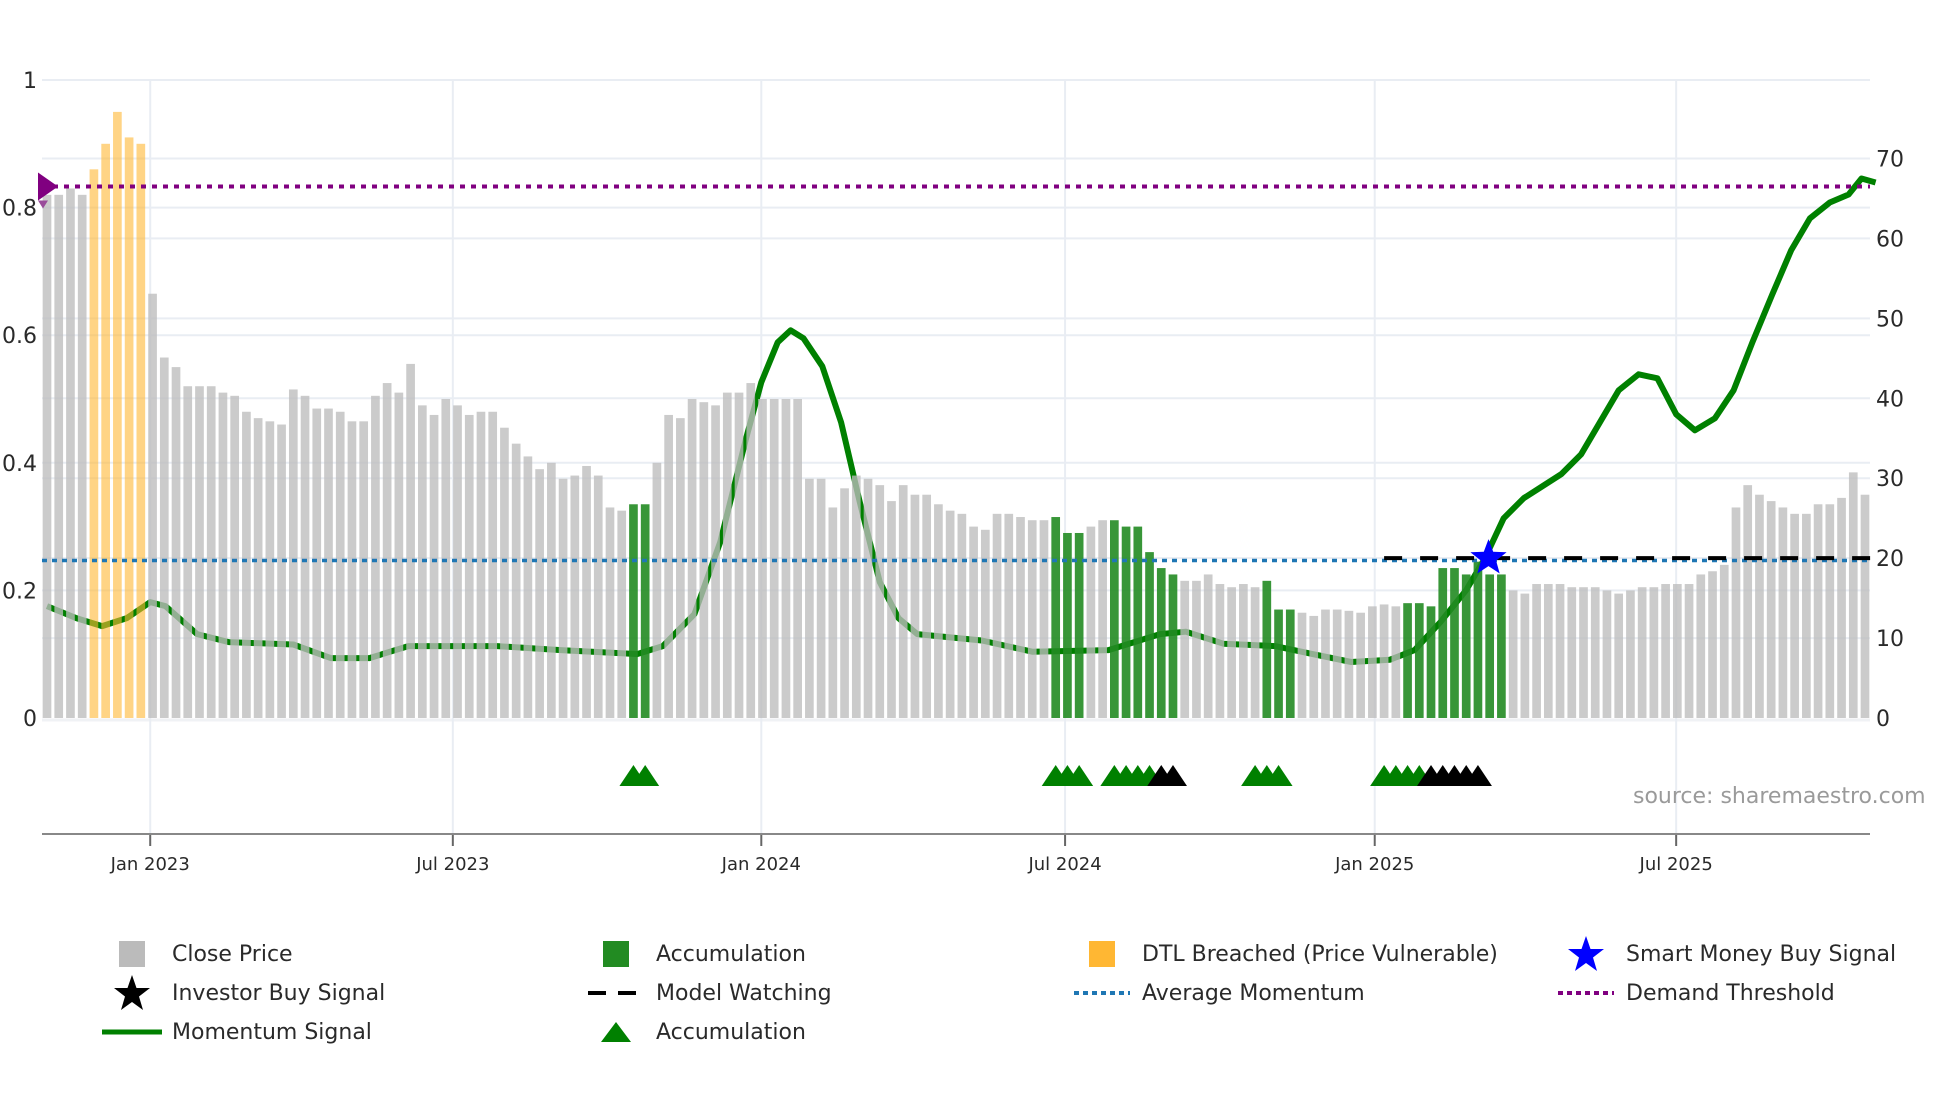 The height and width of the screenshot is (1102, 1960). What do you see at coordinates (1374, 864) in the screenshot?
I see `x-tick-label: Jan 2025` at bounding box center [1374, 864].